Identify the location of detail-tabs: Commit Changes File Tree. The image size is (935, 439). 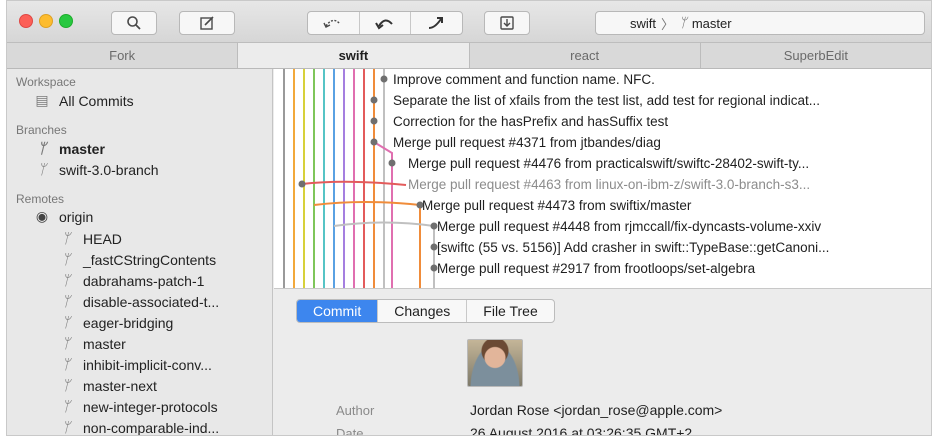
(425, 311).